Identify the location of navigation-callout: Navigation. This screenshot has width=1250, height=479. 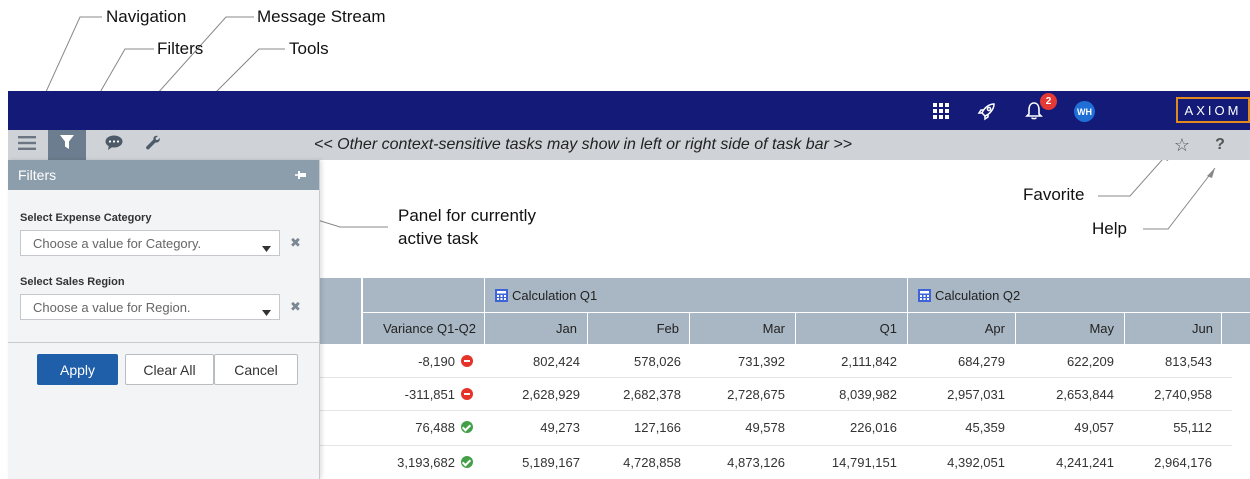
(146, 16).